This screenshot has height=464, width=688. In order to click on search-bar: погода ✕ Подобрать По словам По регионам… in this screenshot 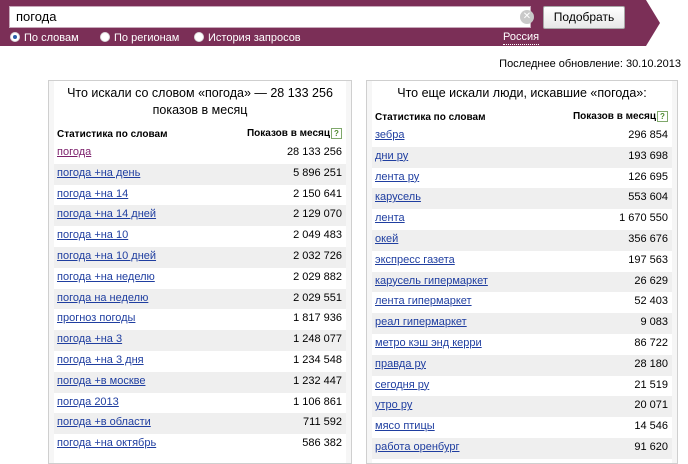, I will do `click(323, 23)`.